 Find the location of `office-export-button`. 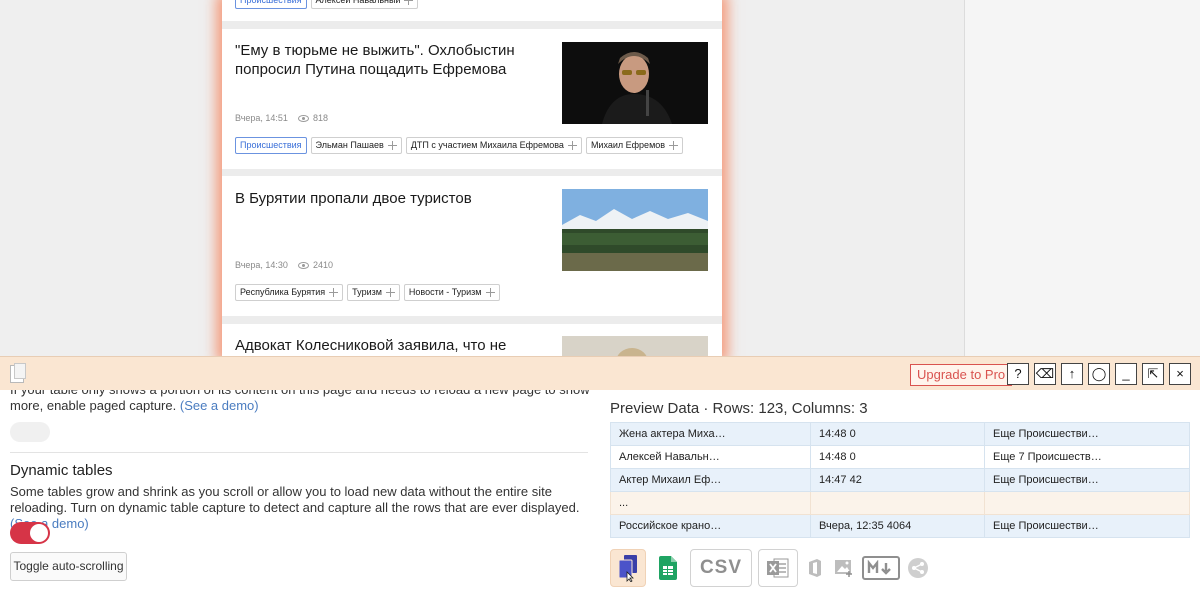

office-export-button is located at coordinates (815, 568).